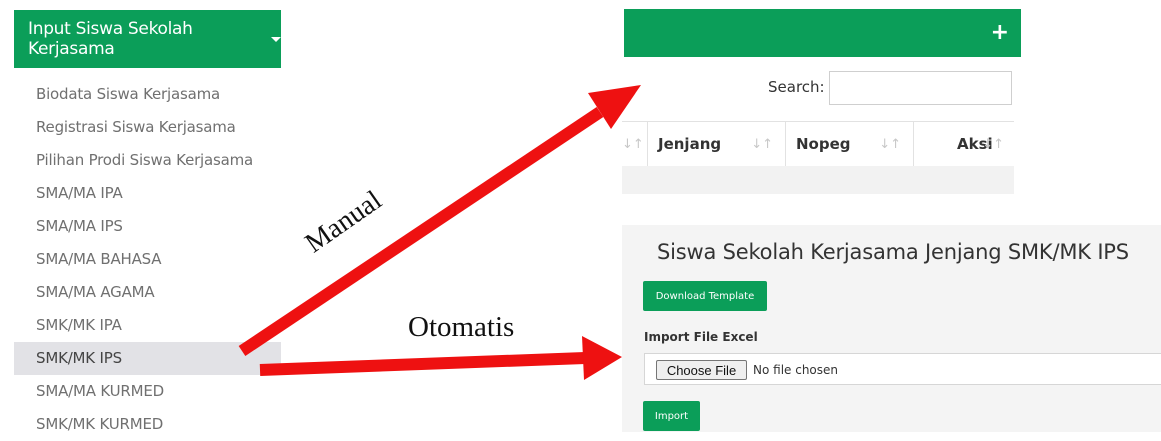 The height and width of the screenshot is (441, 1161). What do you see at coordinates (461, 327) in the screenshot?
I see `otomatis-annotation-label: Otomatis` at bounding box center [461, 327].